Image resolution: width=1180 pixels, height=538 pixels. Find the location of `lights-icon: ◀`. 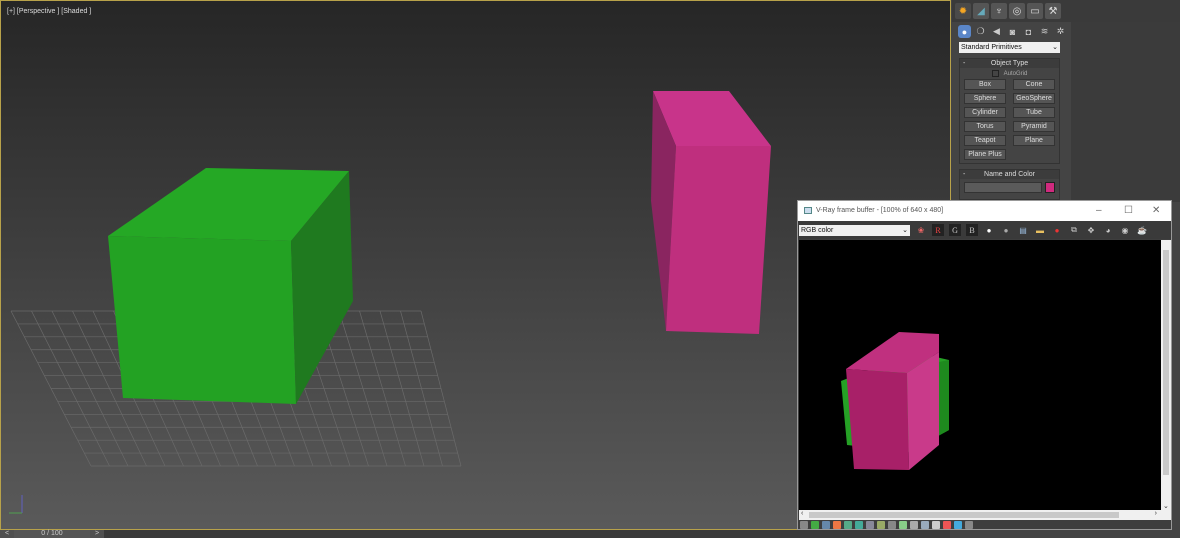

lights-icon: ◀ is located at coordinates (996, 31).